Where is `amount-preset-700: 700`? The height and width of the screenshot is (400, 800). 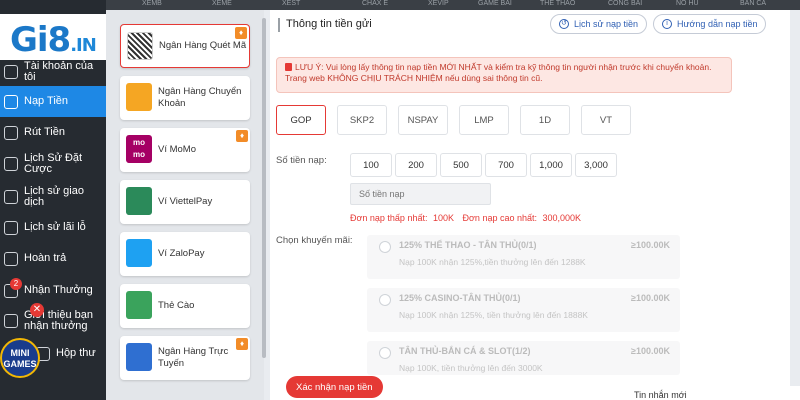 amount-preset-700: 700 is located at coordinates (506, 165).